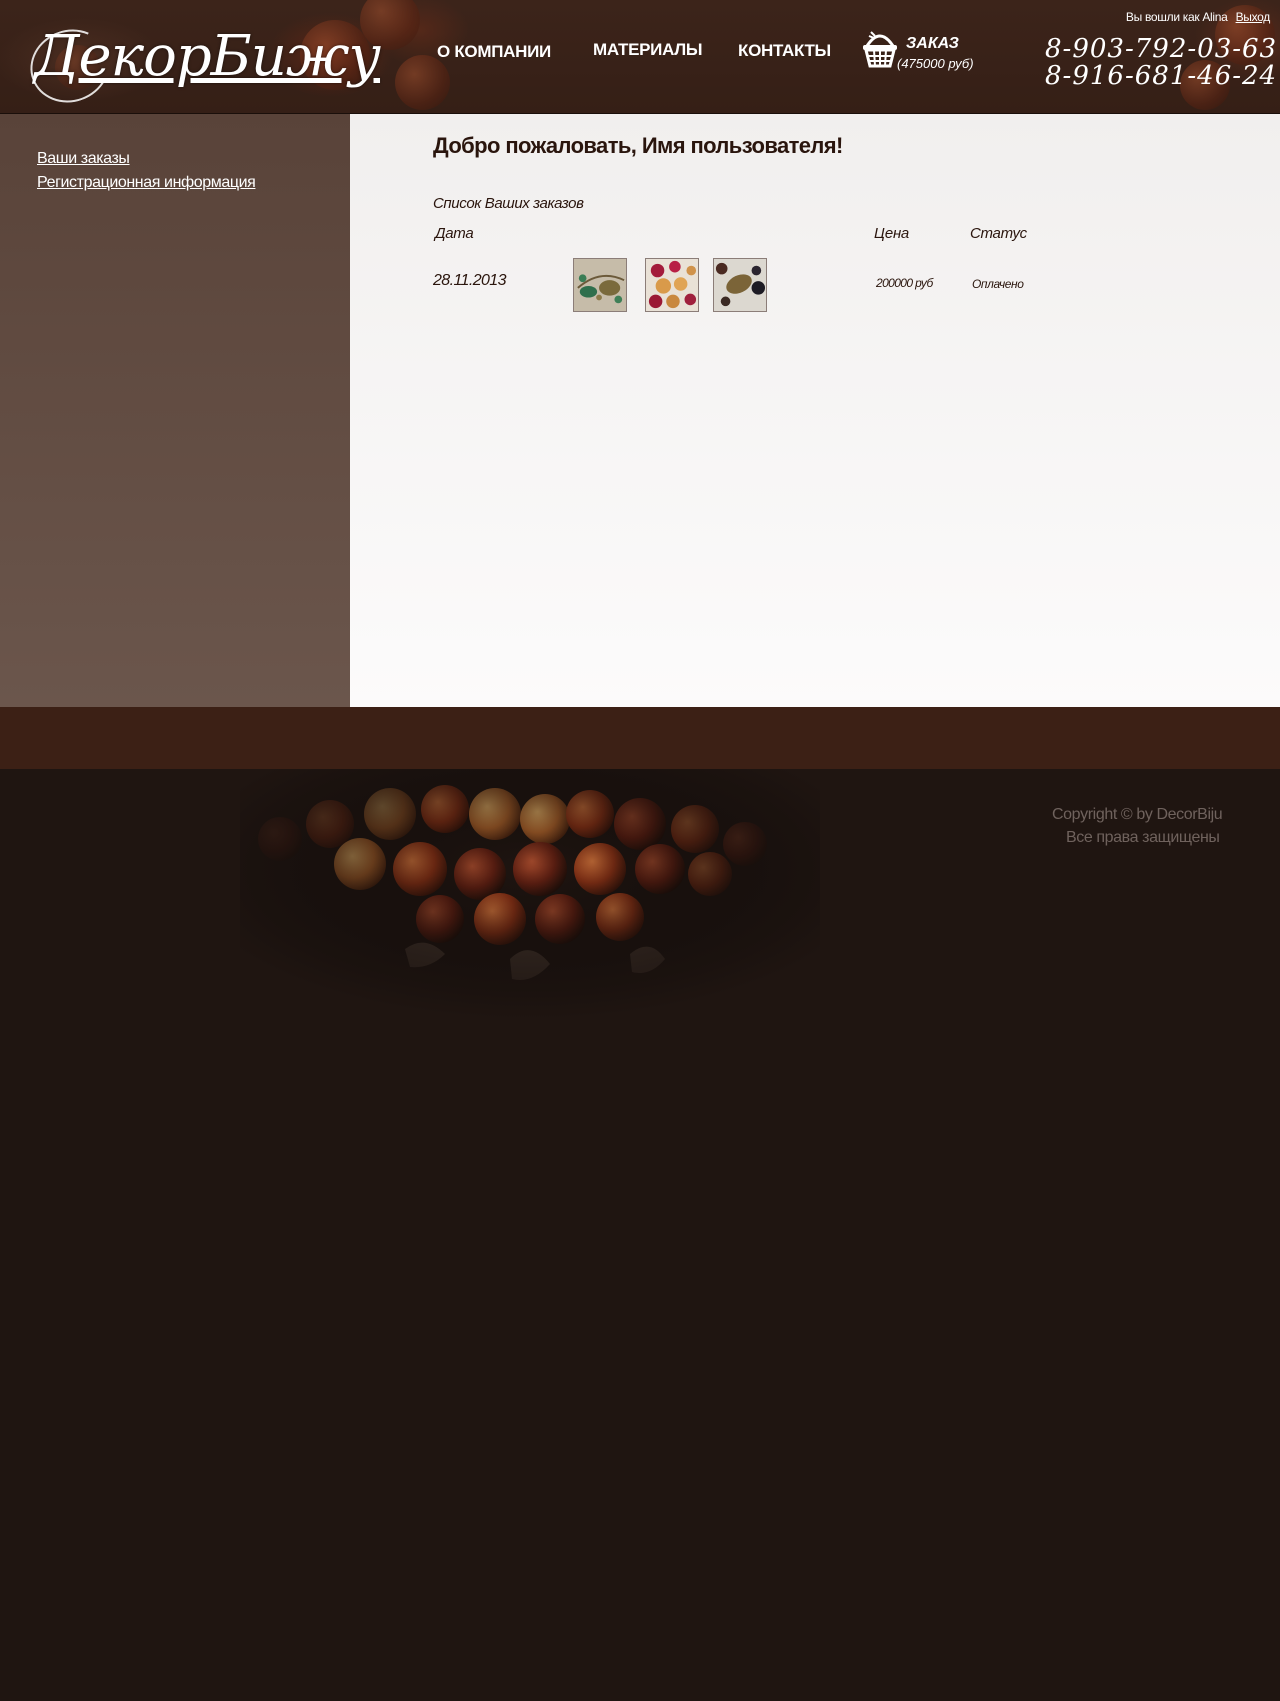 The image size is (1280, 1701). Describe the element at coordinates (1161, 76) in the screenshot. I see `phone-number-2: 8-916-681-46-24` at that location.